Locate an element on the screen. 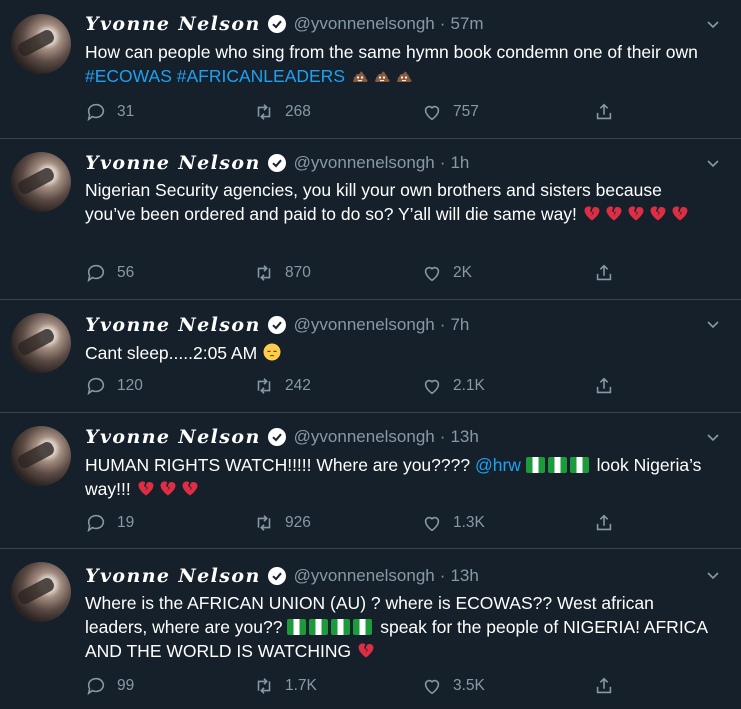 This screenshot has width=741, height=709. hashtag-link: #AFRICANLEADERS is located at coordinates (261, 76).